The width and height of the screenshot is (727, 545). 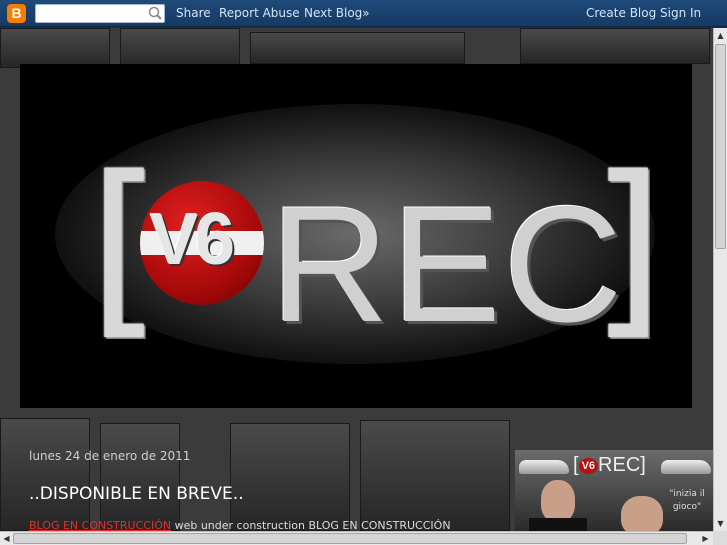 What do you see at coordinates (720, 523) in the screenshot?
I see `scroll-down-icon: ▼` at bounding box center [720, 523].